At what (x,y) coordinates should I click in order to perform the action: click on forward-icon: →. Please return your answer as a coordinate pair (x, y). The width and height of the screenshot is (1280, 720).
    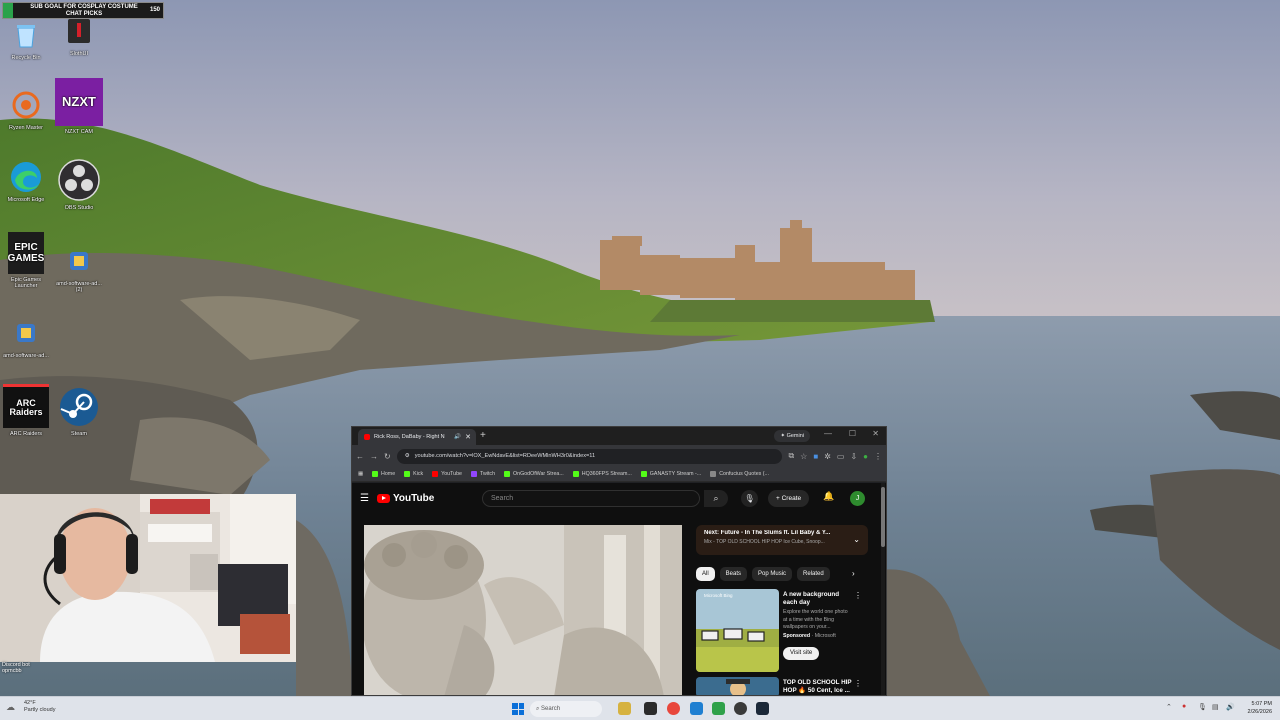
    Looking at the image, I should click on (374, 456).